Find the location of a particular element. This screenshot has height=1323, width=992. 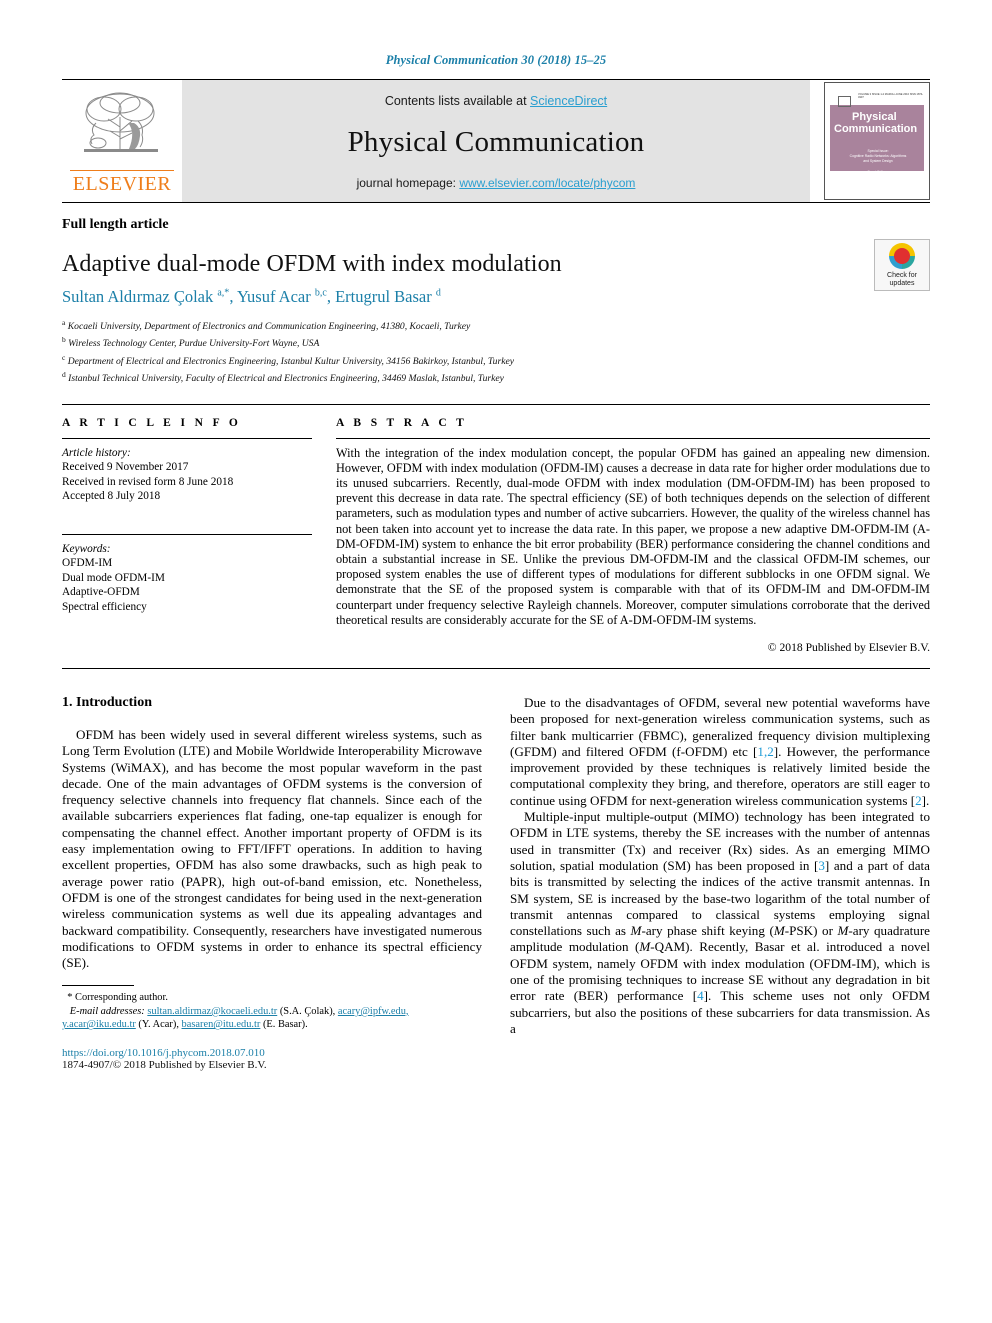

corresponding-text: Corresponding author. is located at coordinates (121, 998).